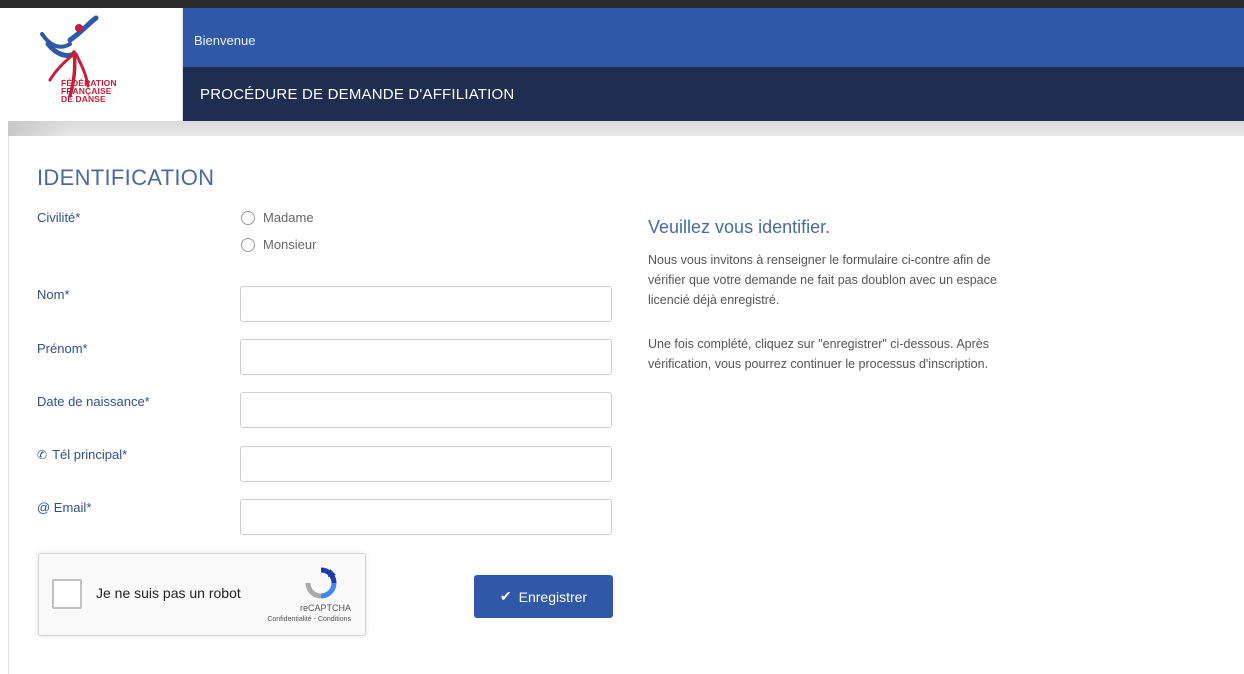 The image size is (1244, 674). I want to click on ffd-logo: FÉDÉRATION FRANÇAISE DE DANSE, so click(95, 64).